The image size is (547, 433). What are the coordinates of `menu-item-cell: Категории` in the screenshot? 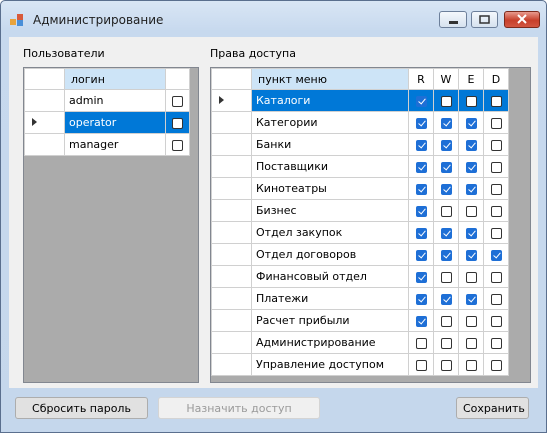 It's located at (330, 122).